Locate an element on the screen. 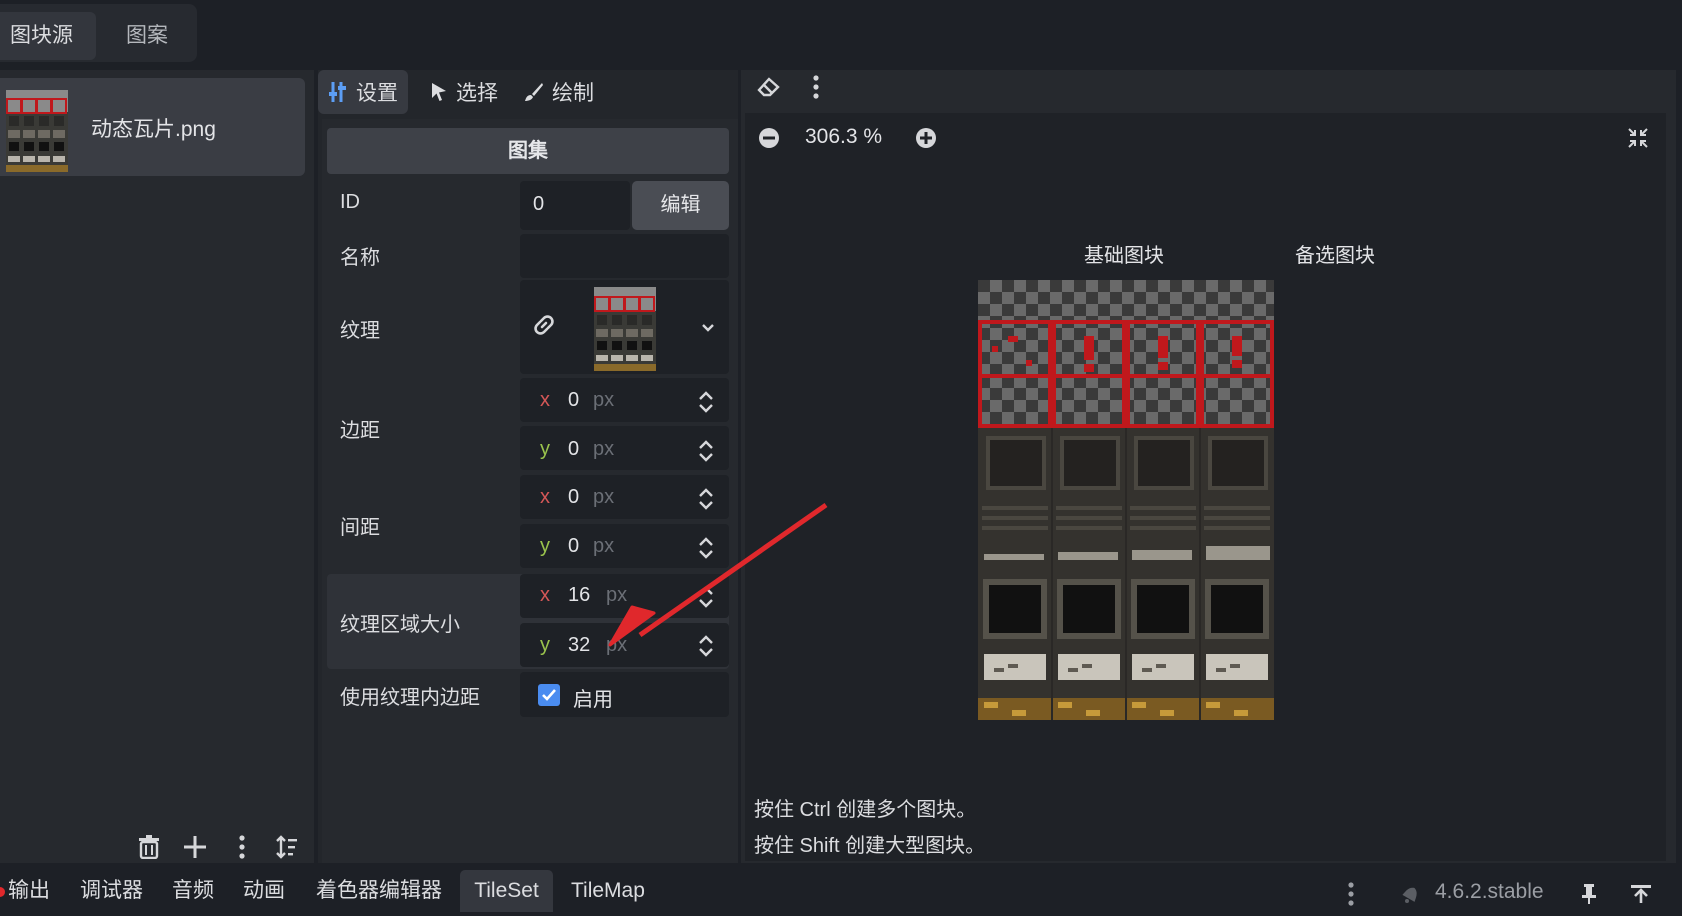 The width and height of the screenshot is (1682, 916). margin-y-spinner-icon is located at coordinates (706, 451).